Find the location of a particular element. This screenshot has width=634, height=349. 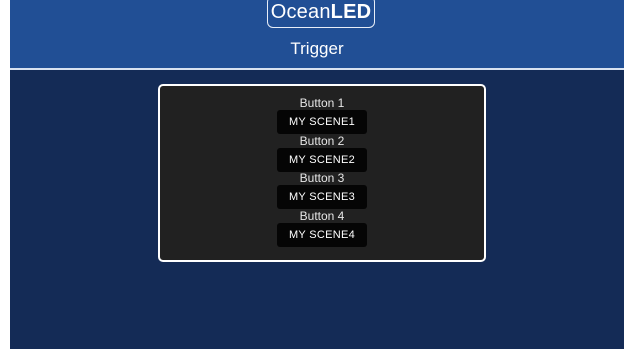

trigger-item-2: Button 2 MY SCENE2 is located at coordinates (322, 153).